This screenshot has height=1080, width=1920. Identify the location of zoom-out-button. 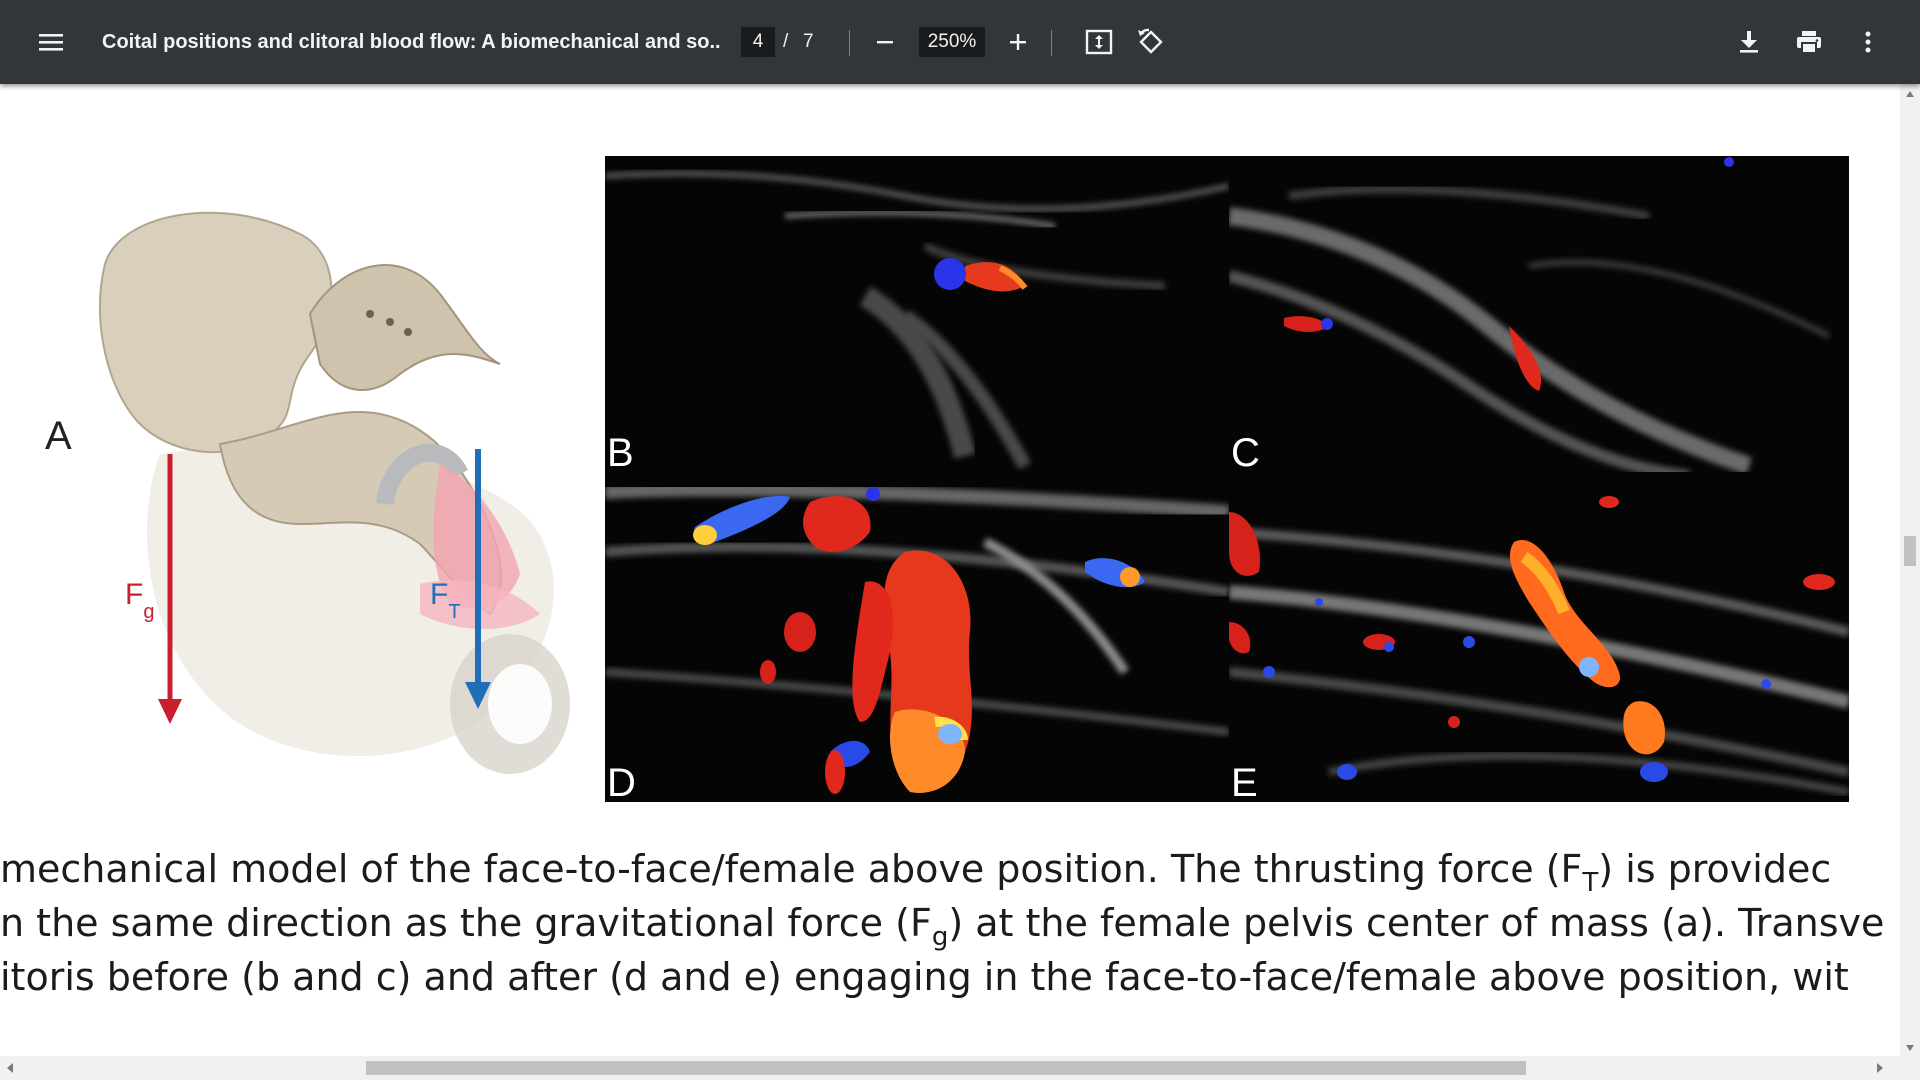
(885, 42).